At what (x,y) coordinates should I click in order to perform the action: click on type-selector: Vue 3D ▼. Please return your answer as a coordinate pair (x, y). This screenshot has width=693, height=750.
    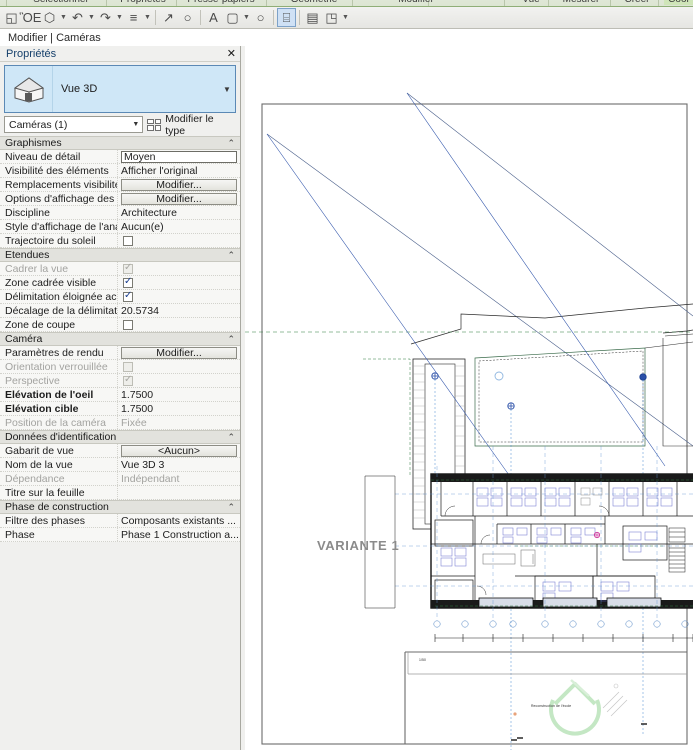
    Looking at the image, I should click on (120, 89).